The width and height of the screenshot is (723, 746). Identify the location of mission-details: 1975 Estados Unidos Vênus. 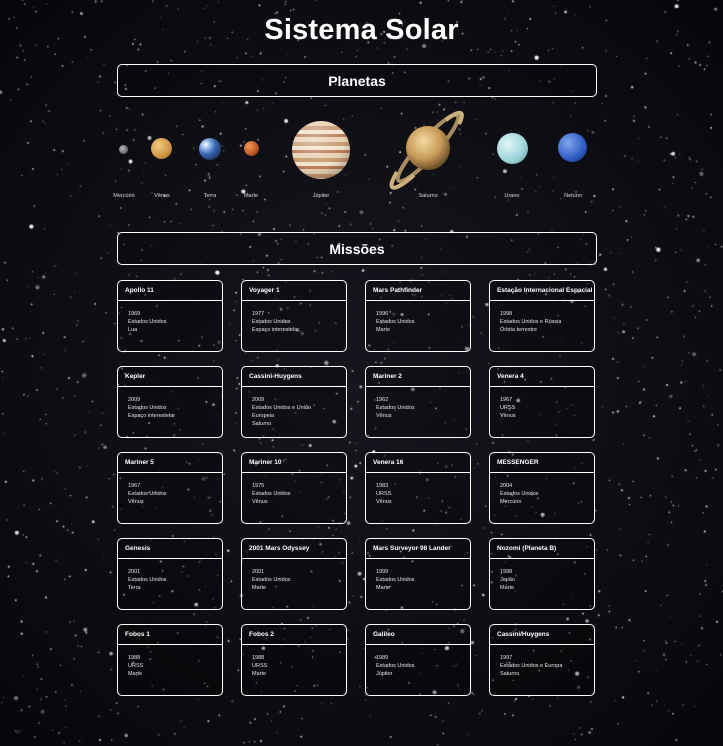
(294, 489).